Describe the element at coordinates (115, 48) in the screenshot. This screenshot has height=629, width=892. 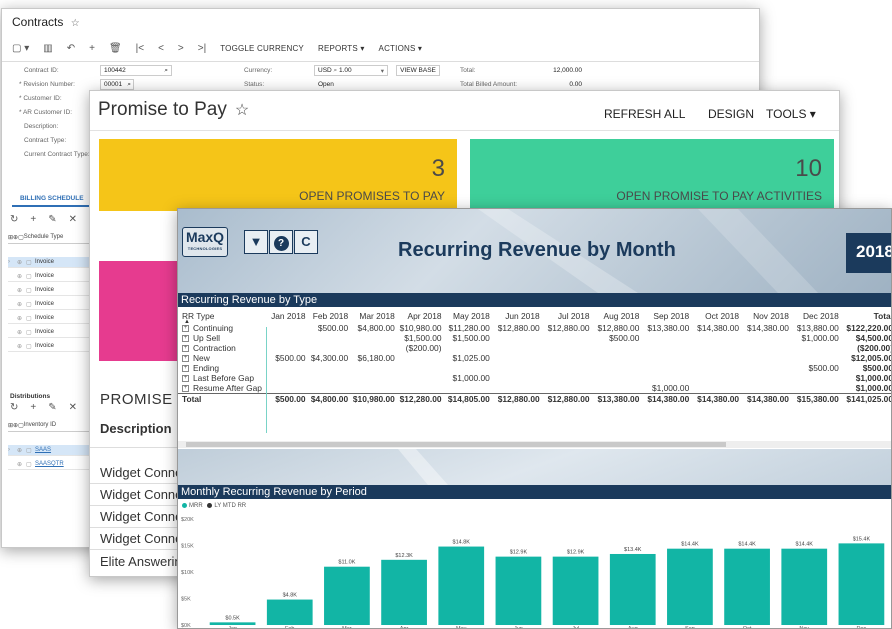
I see `delete-icon: 🗑` at that location.